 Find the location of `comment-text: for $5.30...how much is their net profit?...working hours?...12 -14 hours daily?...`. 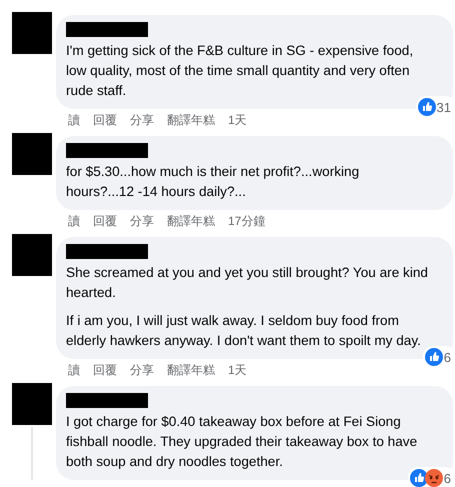

comment-text: for $5.30...how much is their net profit?...working hours?...12 -14 hours daily?... is located at coordinates (213, 182).